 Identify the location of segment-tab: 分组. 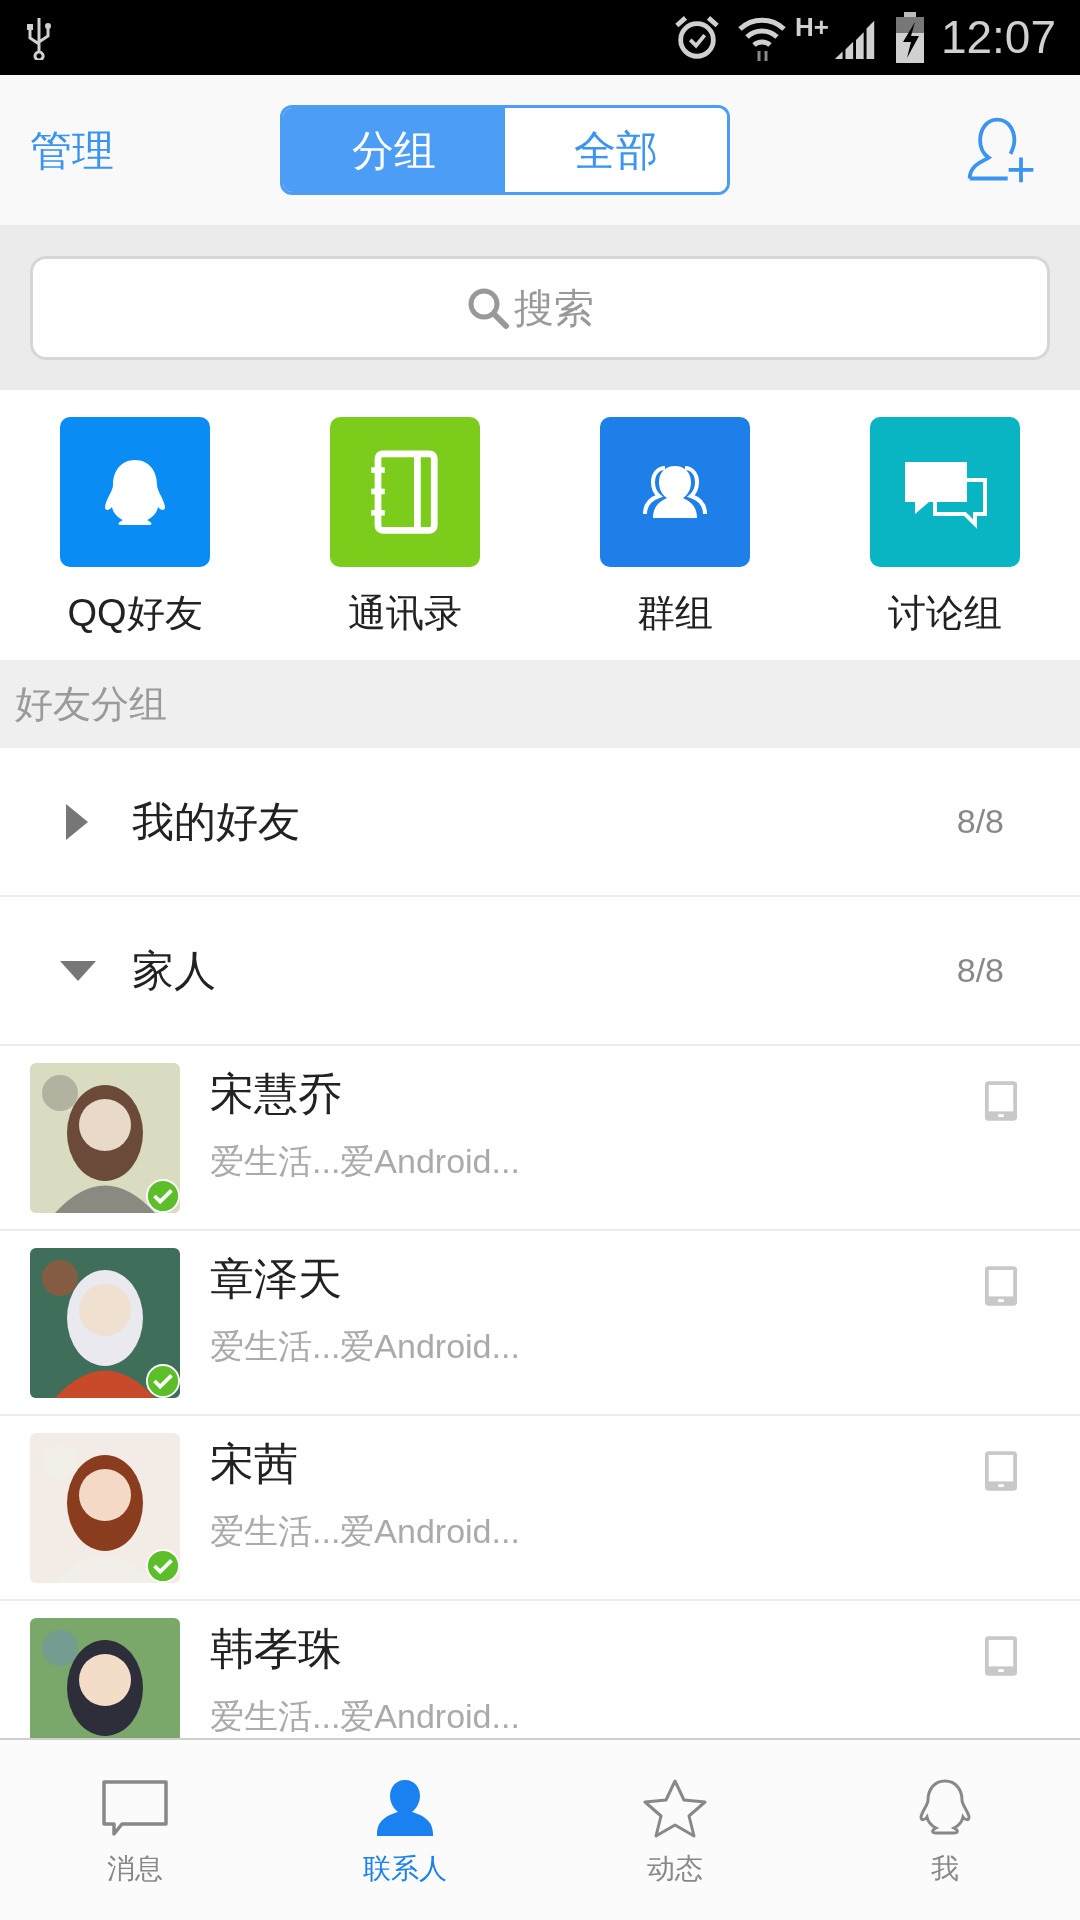
(394, 150).